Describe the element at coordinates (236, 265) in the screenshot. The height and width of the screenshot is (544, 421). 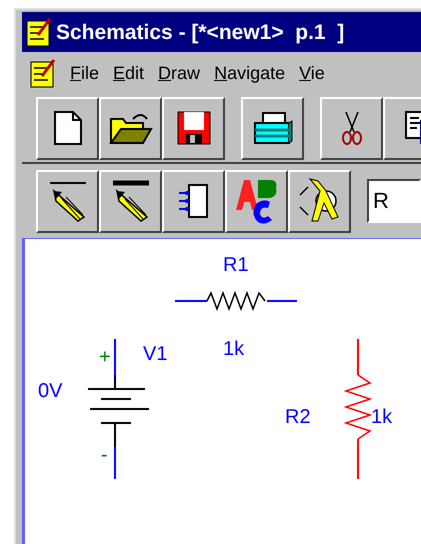
I see `part-label: R1` at that location.